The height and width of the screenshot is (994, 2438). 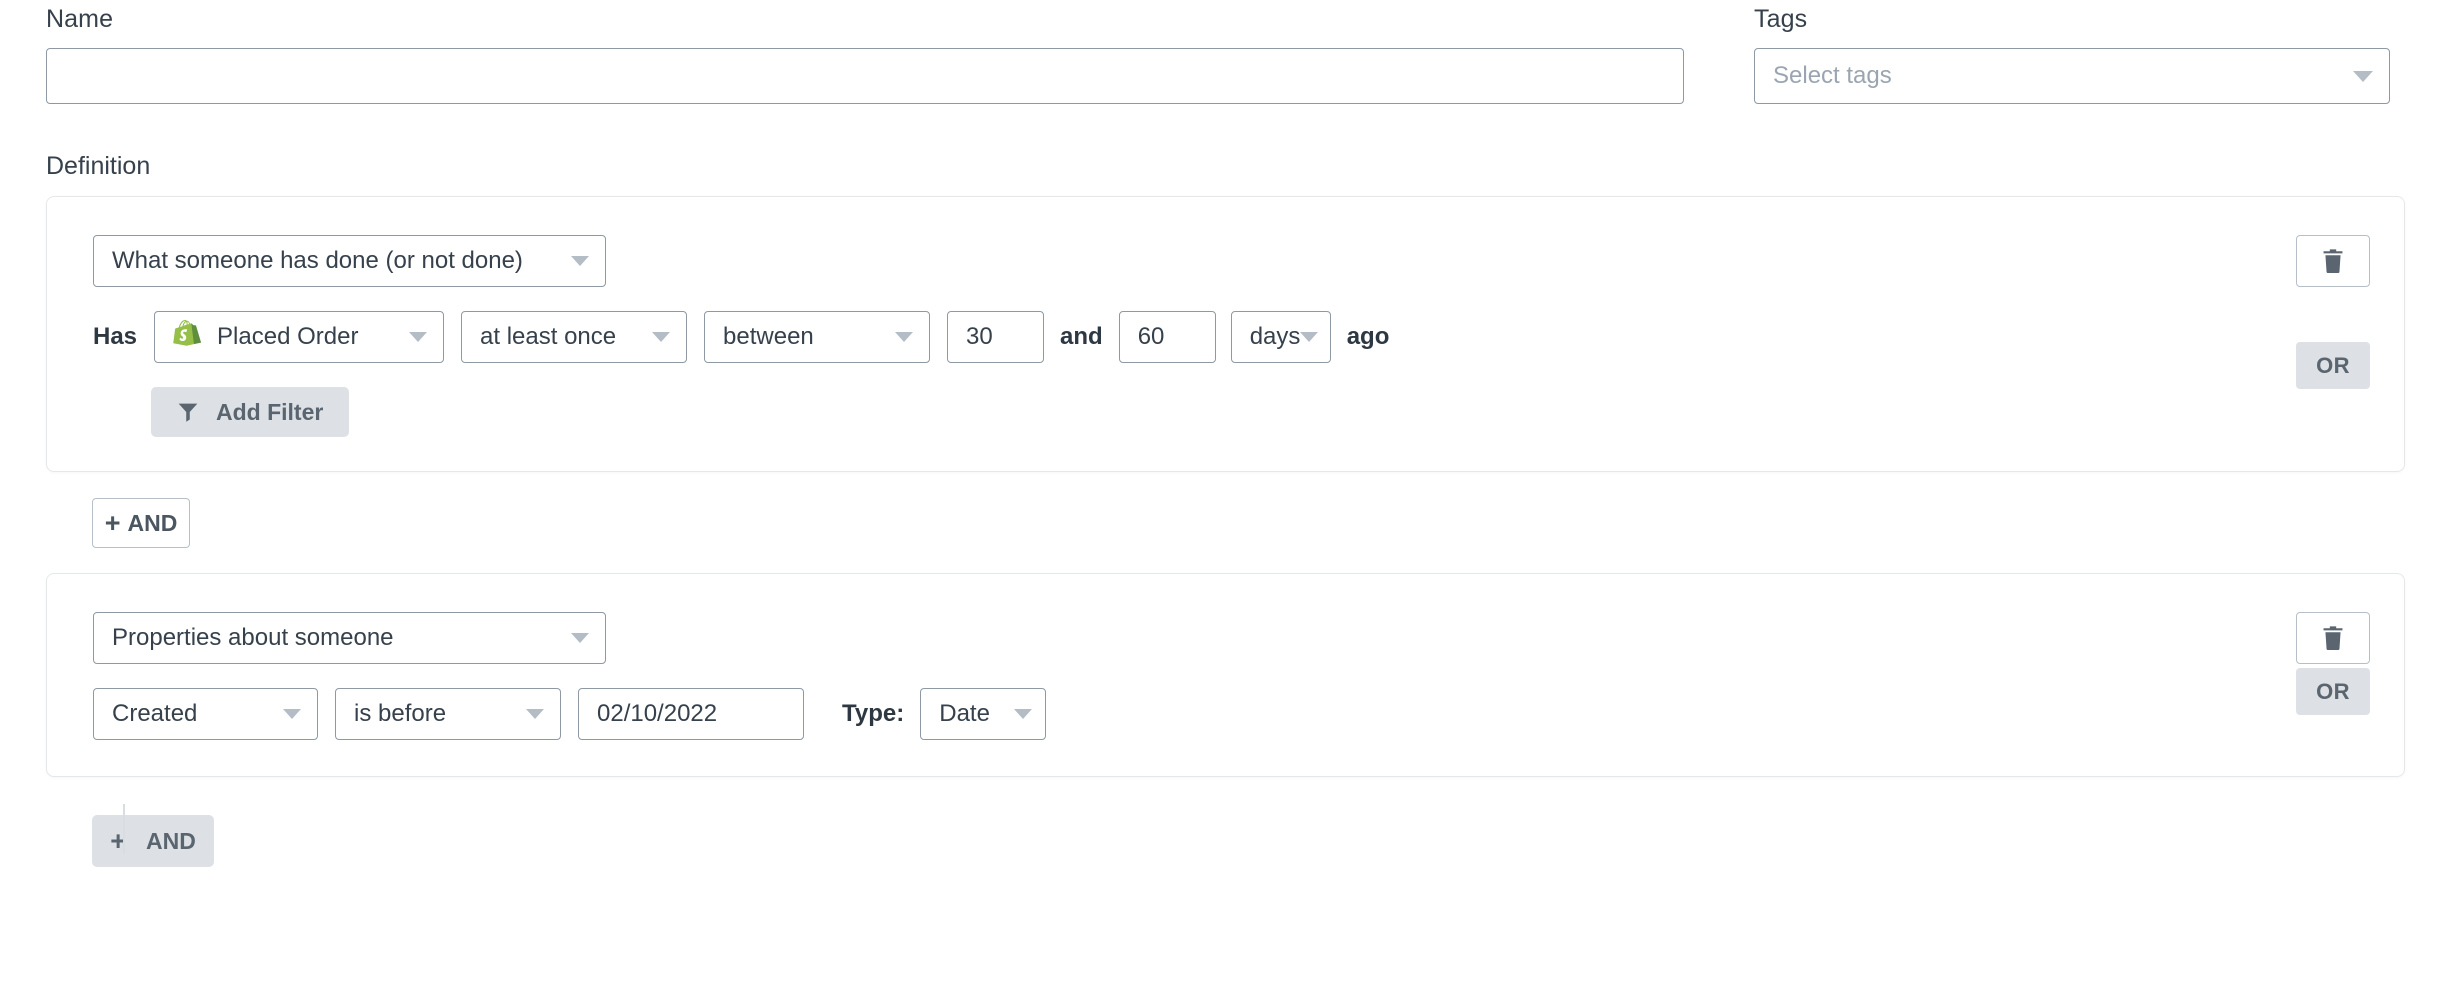 I want to click on group-2-type-row: Properties about someone, so click(x=1226, y=638).